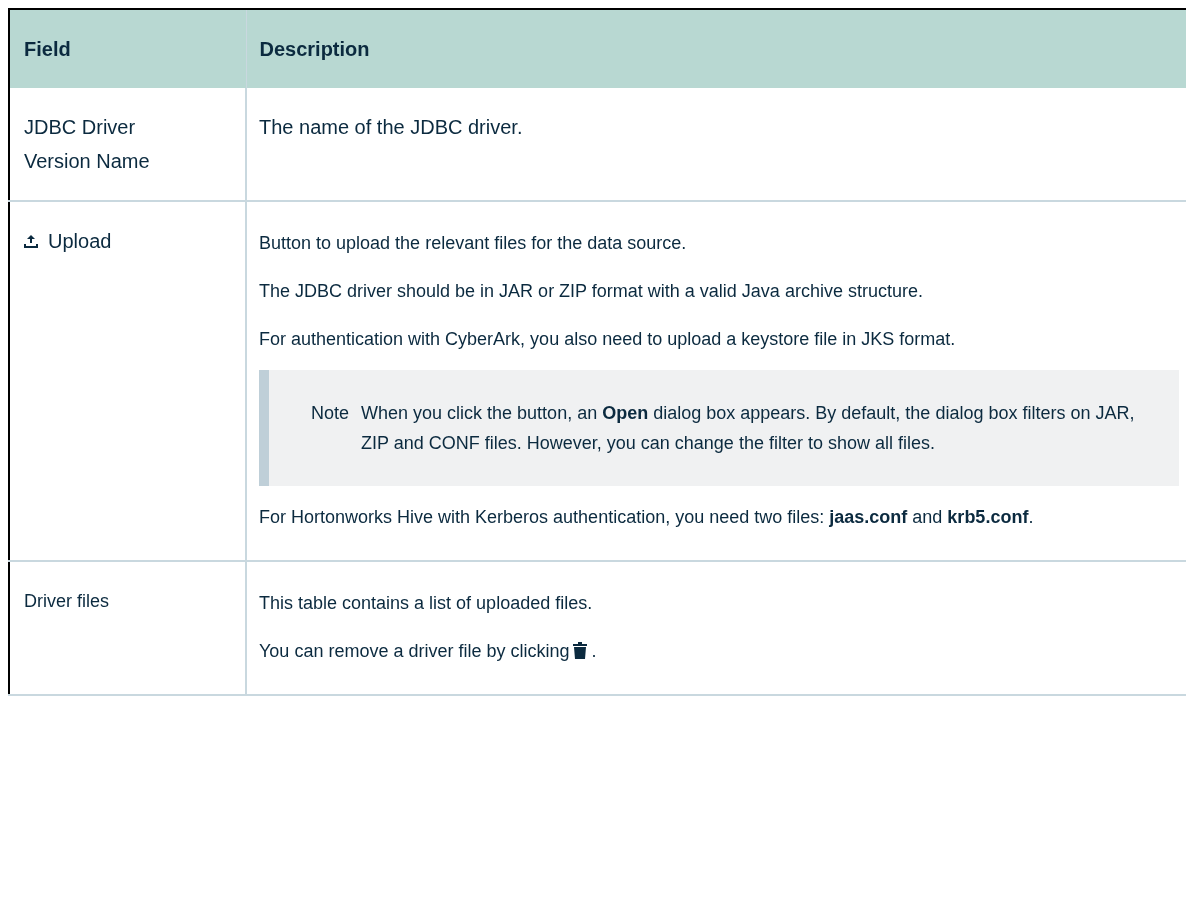 The image size is (1186, 908). What do you see at coordinates (594, 651) in the screenshot?
I see `period: .` at bounding box center [594, 651].